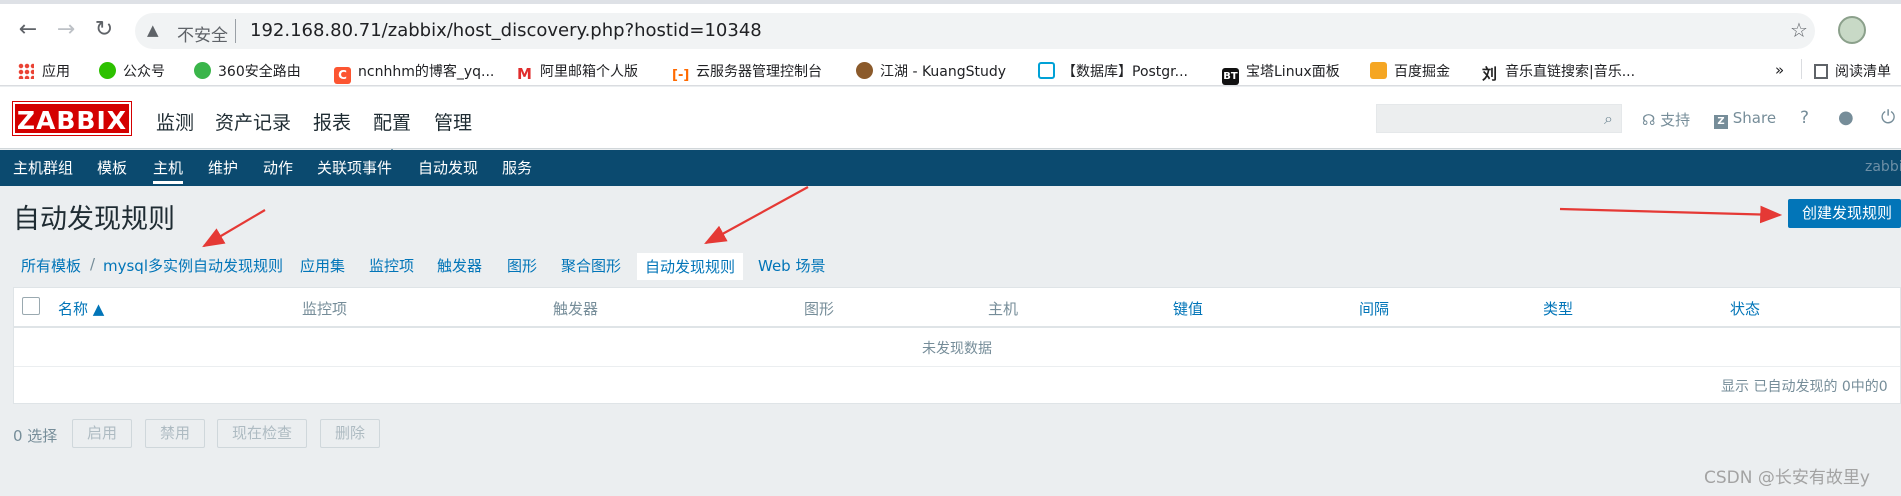 This screenshot has width=1901, height=496. Describe the element at coordinates (175, 433) in the screenshot. I see `disable-button: 禁用` at that location.